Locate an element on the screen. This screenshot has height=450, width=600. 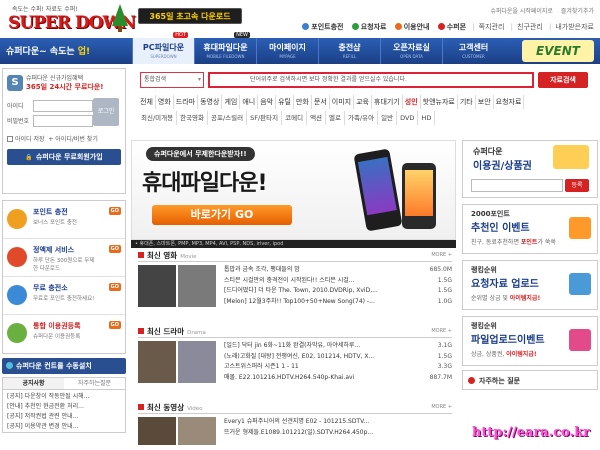
nav-mypage: 마이페이지 MYPAGE is located at coordinates (287, 51).